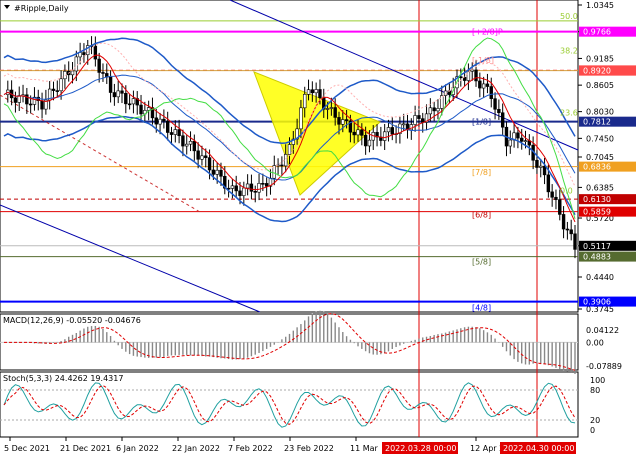  Describe the element at coordinates (600, 112) in the screenshot. I see `y-tick-label: 0.8030` at that location.